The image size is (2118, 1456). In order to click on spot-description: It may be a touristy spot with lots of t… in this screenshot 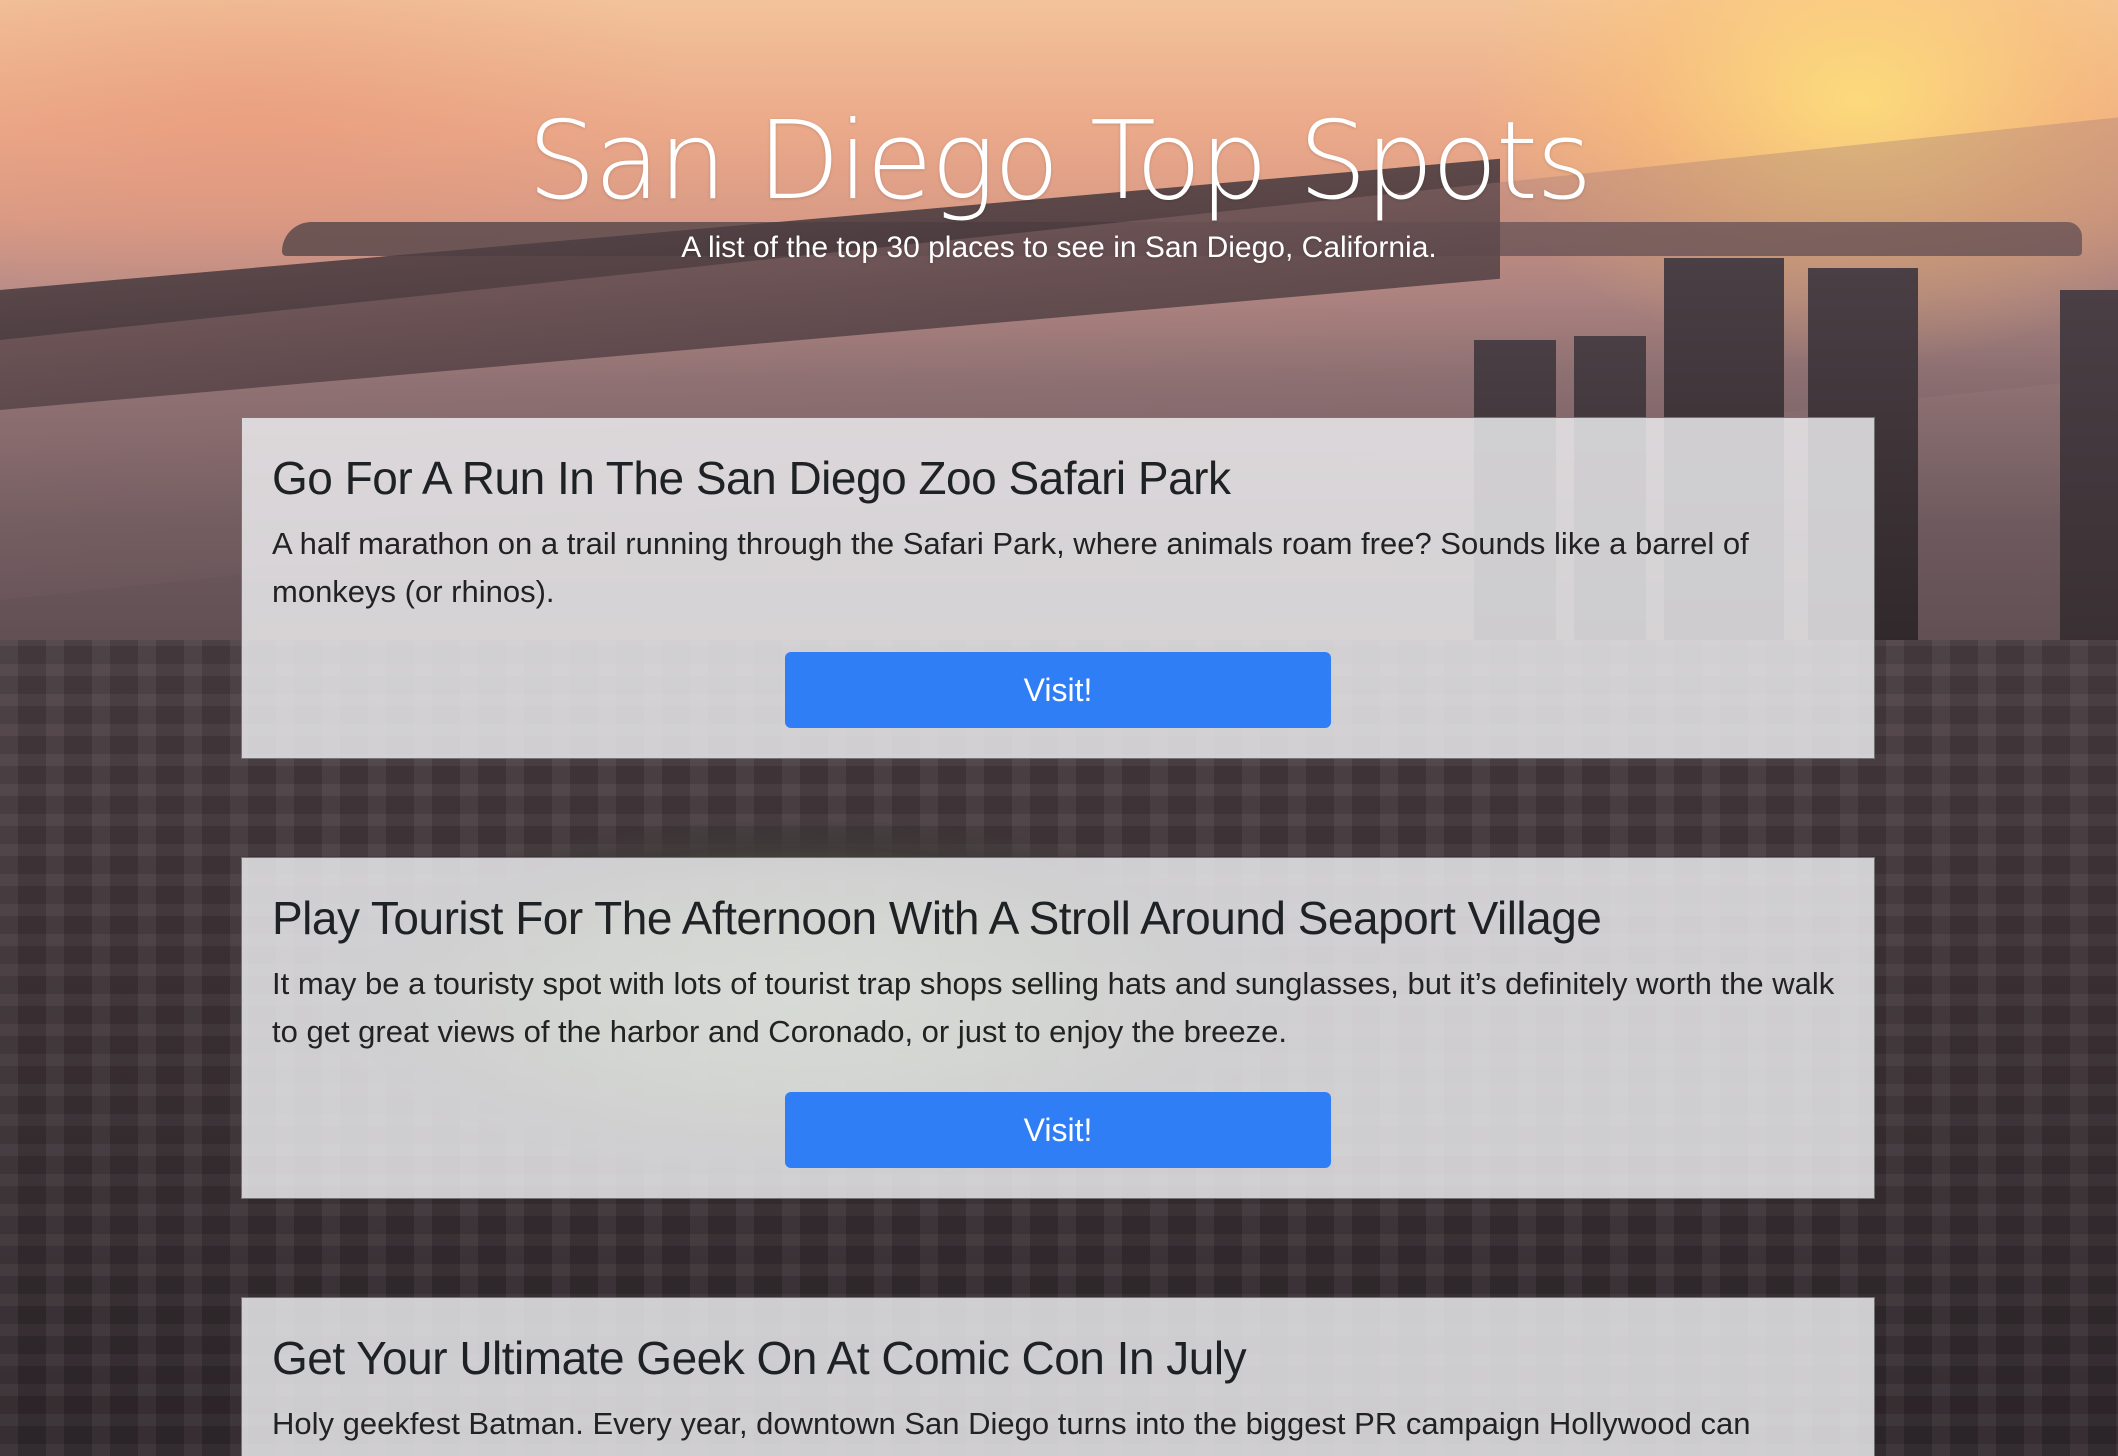, I will do `click(1053, 1007)`.